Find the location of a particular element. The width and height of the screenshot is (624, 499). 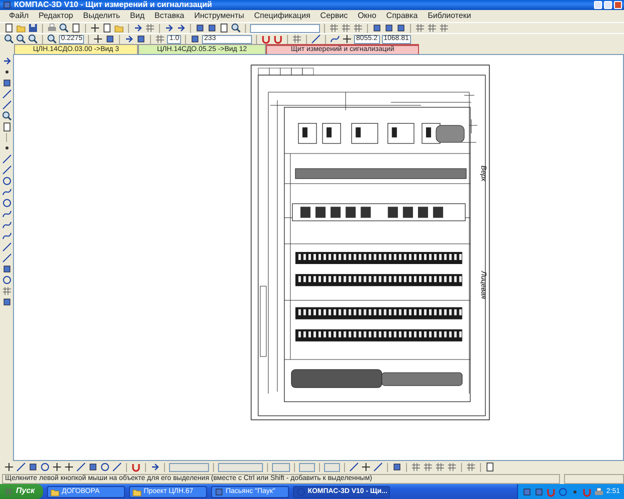

menu-item: Сервис is located at coordinates (334, 16).